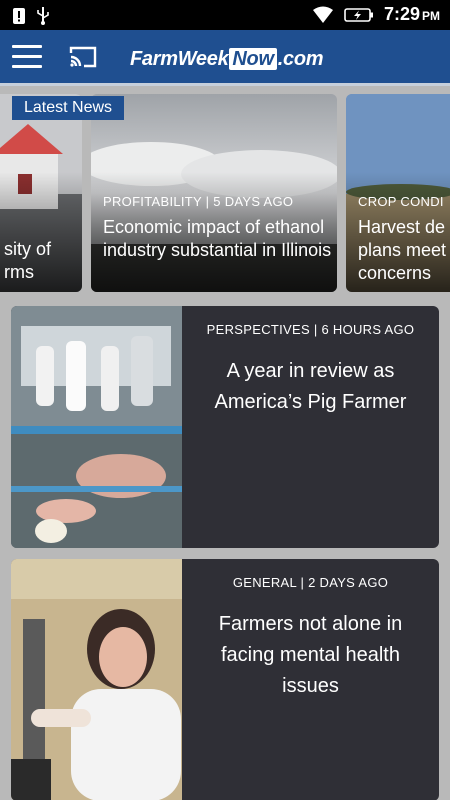 The height and width of the screenshot is (800, 450). I want to click on carousel-card-left: sity of rms, so click(41, 193).